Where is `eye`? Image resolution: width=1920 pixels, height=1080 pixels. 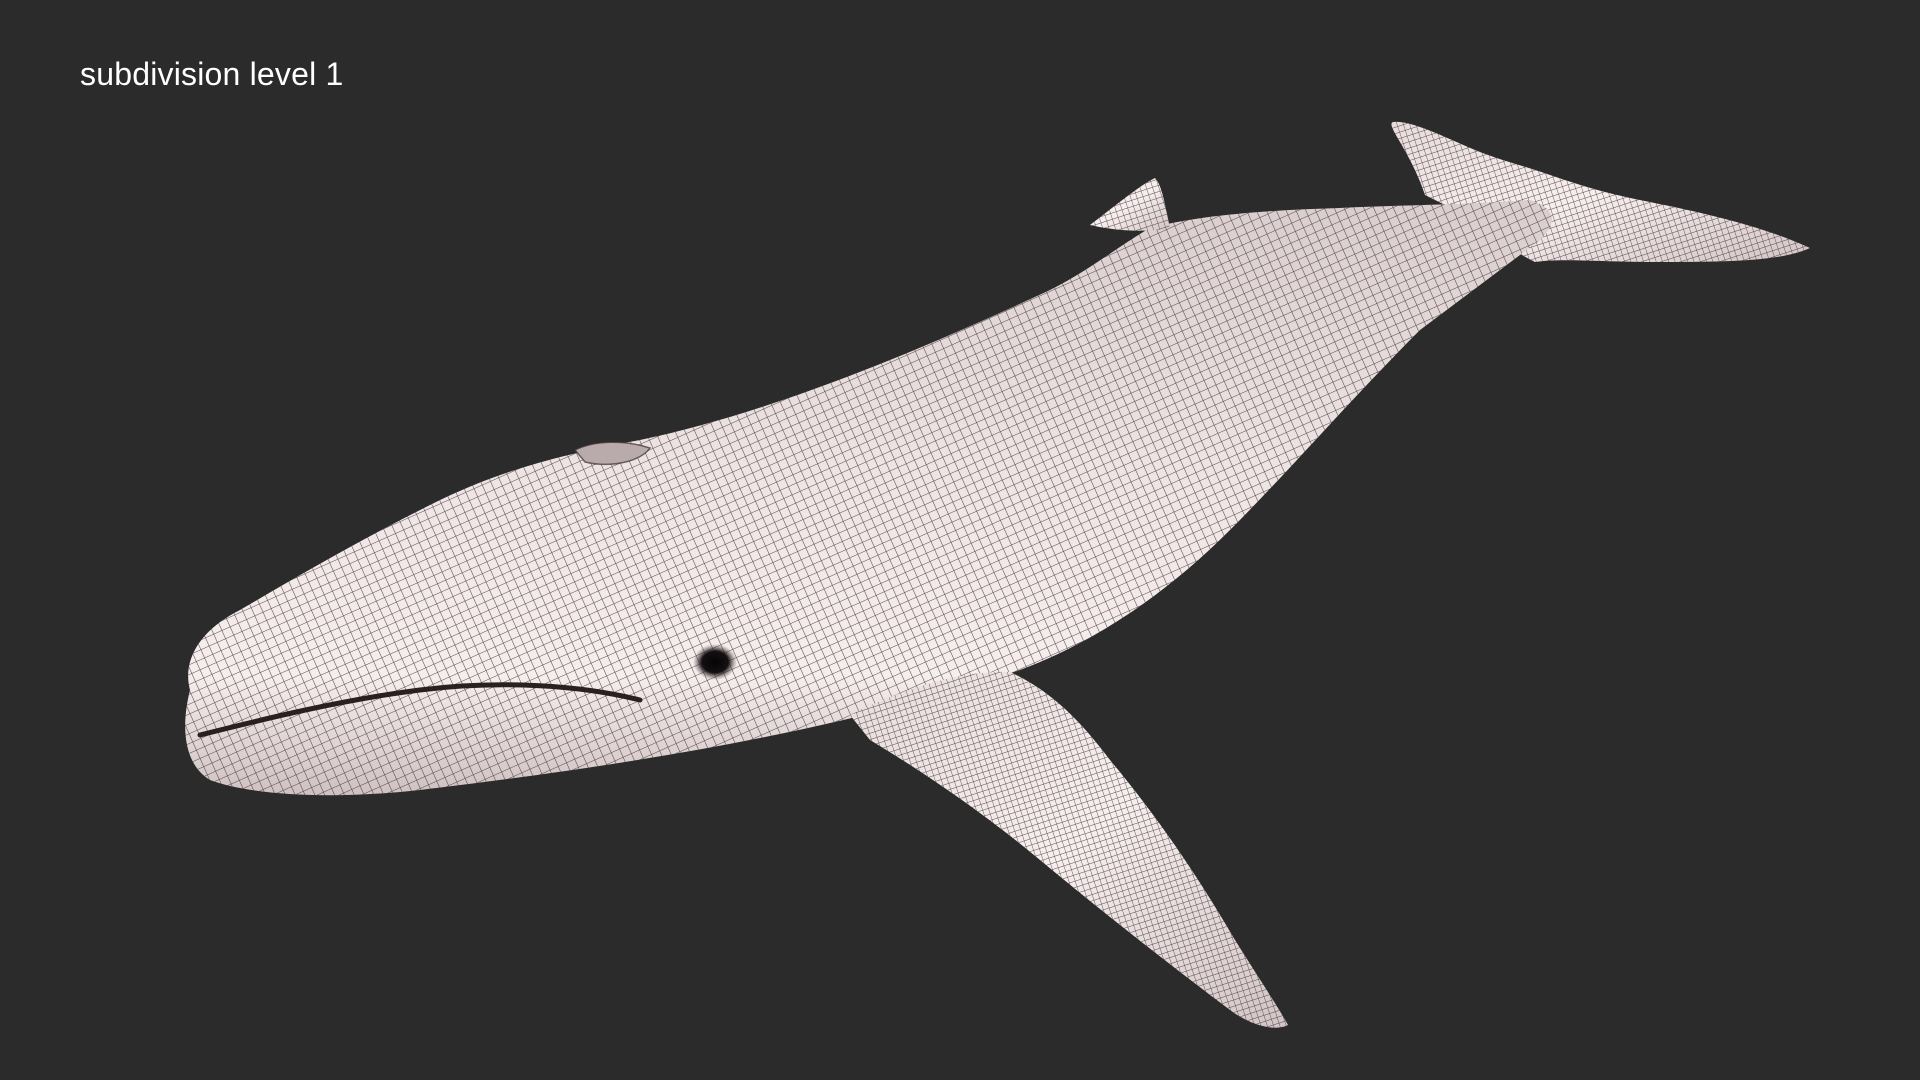
eye is located at coordinates (715, 662).